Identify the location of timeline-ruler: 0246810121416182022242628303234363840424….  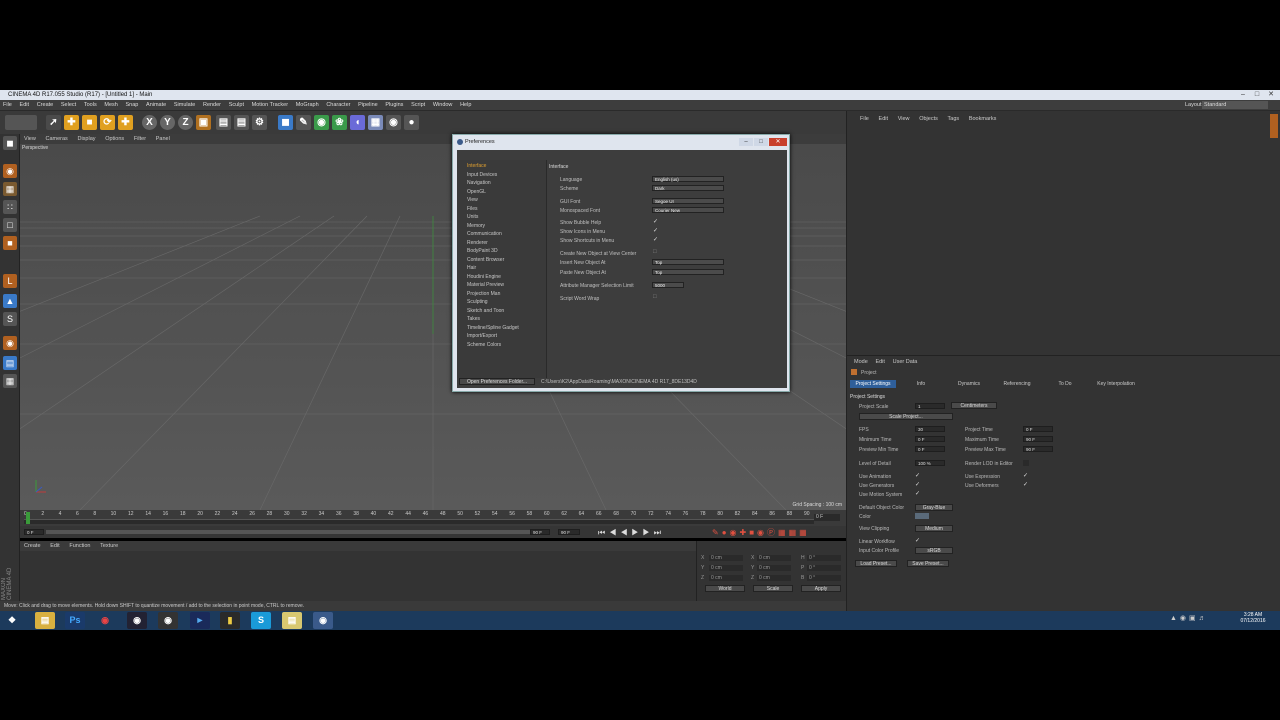
(433, 518).